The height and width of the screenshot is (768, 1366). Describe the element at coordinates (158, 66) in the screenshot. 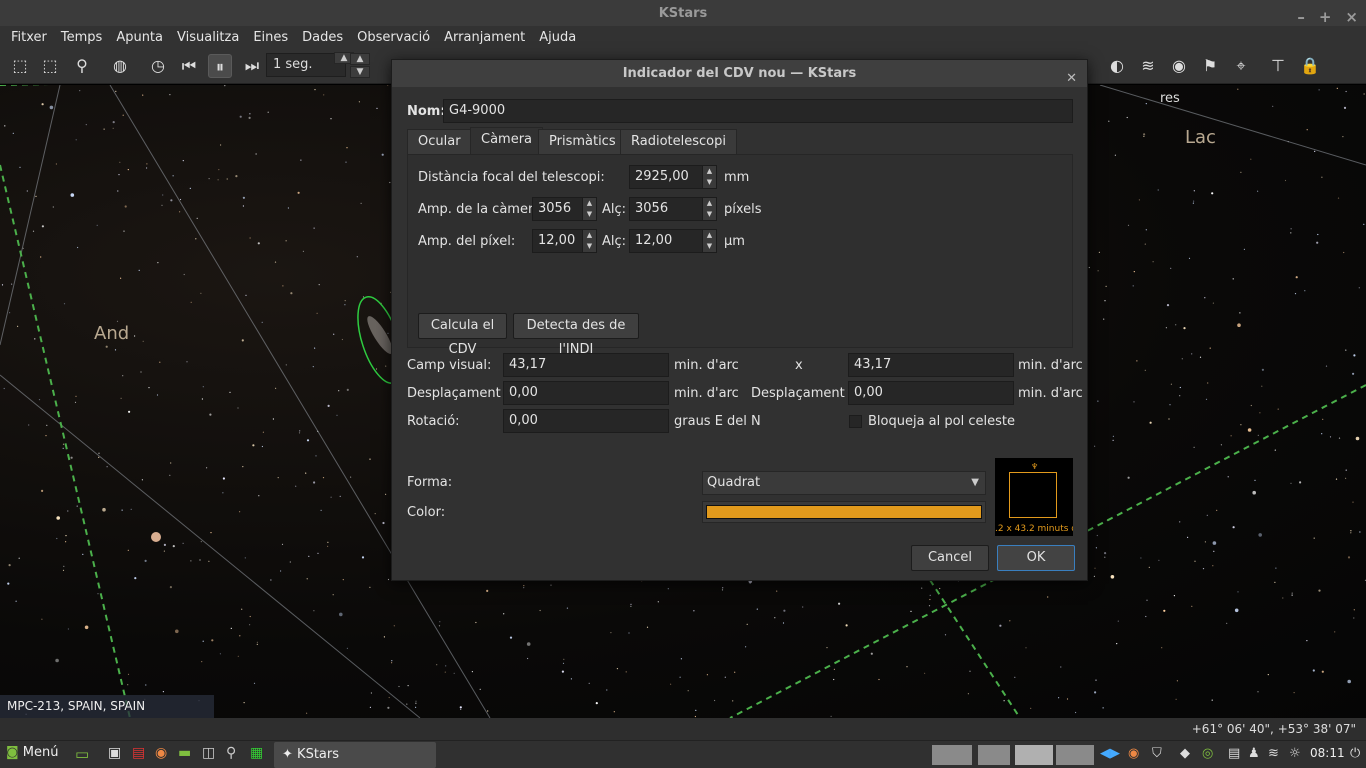

I see `clock-icon: ◷` at that location.